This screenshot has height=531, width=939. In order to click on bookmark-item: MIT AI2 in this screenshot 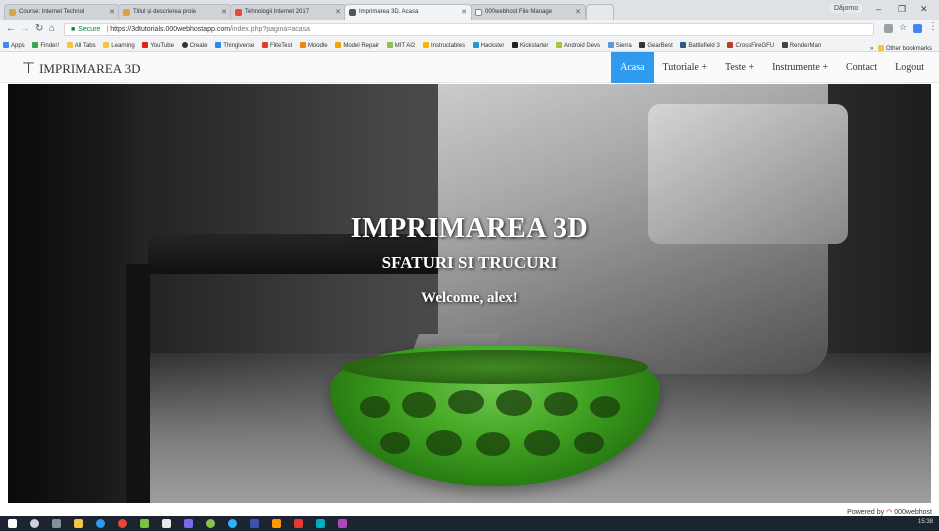, I will do `click(401, 45)`.